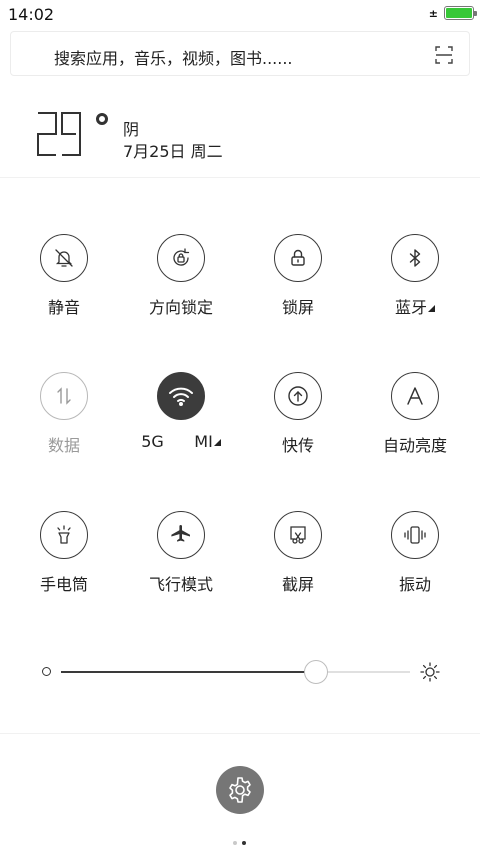 This screenshot has height=853, width=480. Describe the element at coordinates (239, 843) in the screenshot. I see `page-indicator` at that location.